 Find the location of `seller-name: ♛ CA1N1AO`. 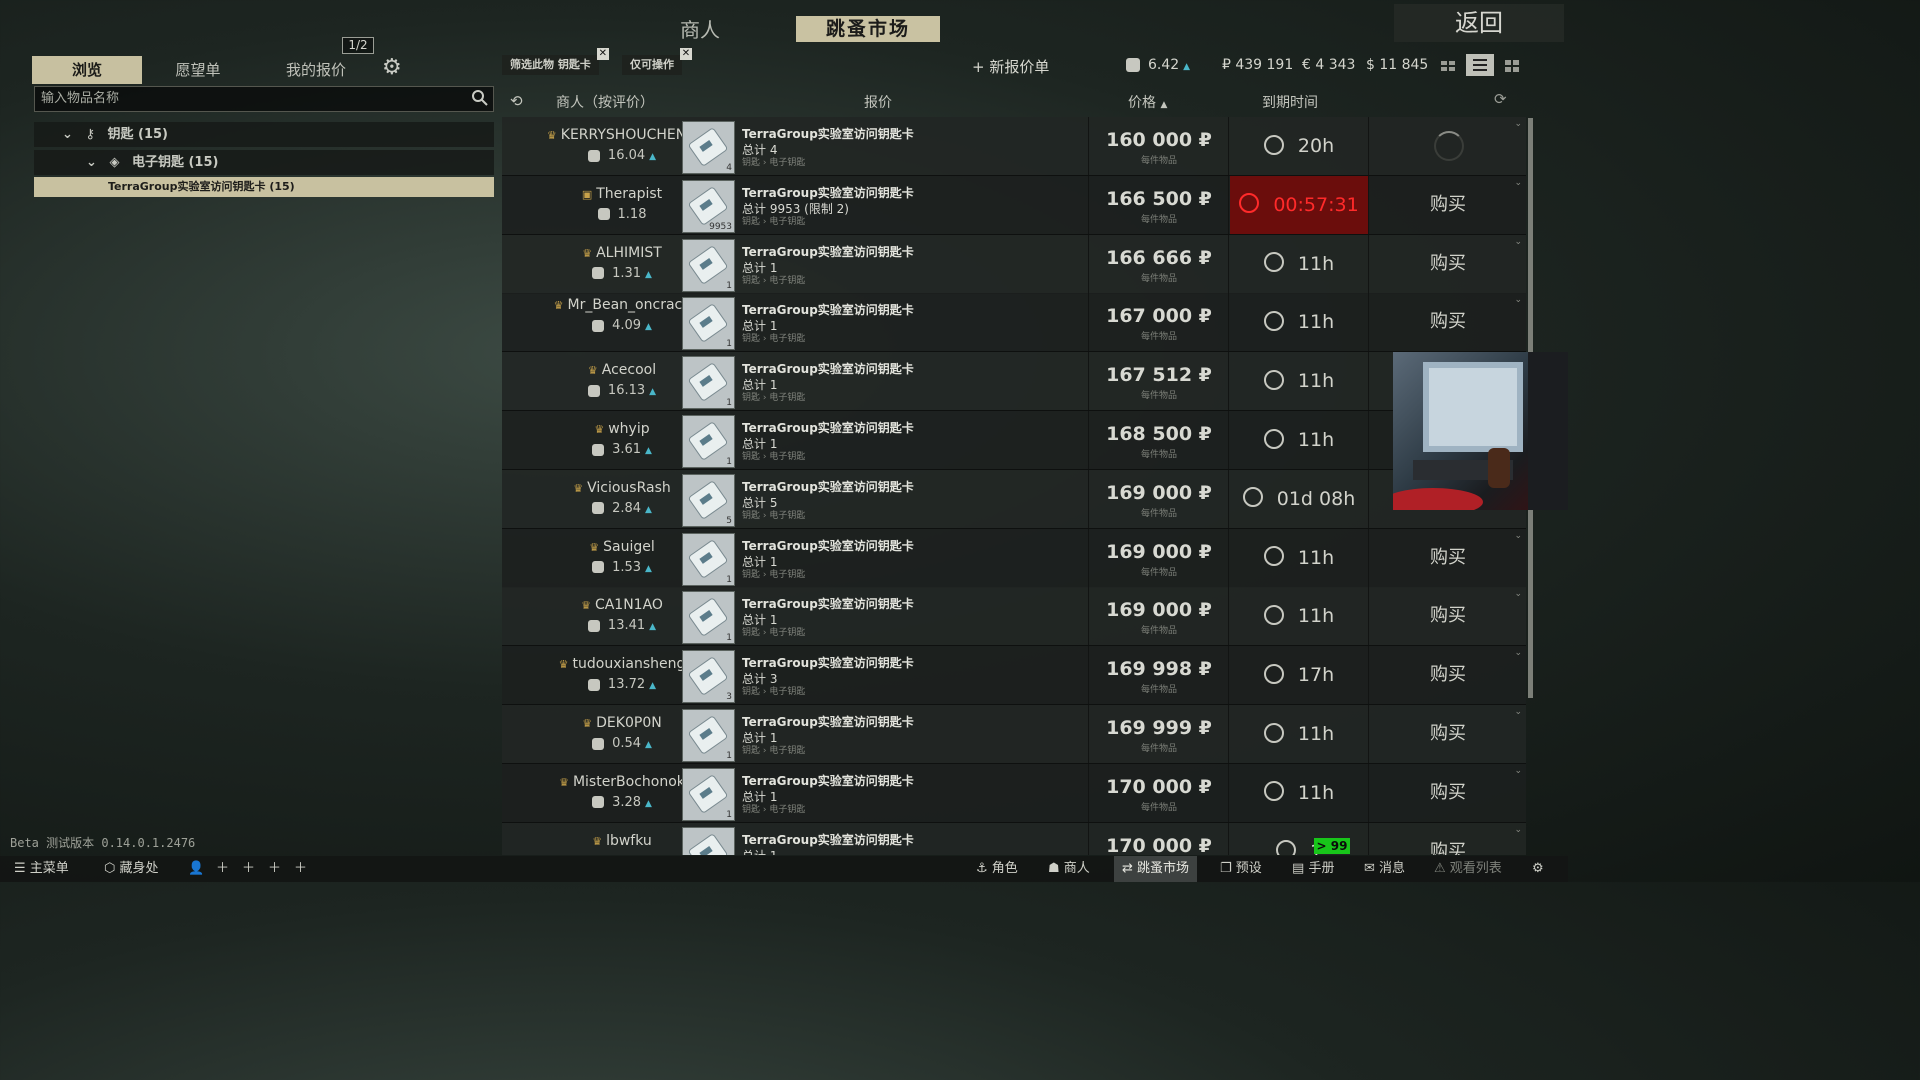

seller-name: ♛ CA1N1AO is located at coordinates (622, 605).